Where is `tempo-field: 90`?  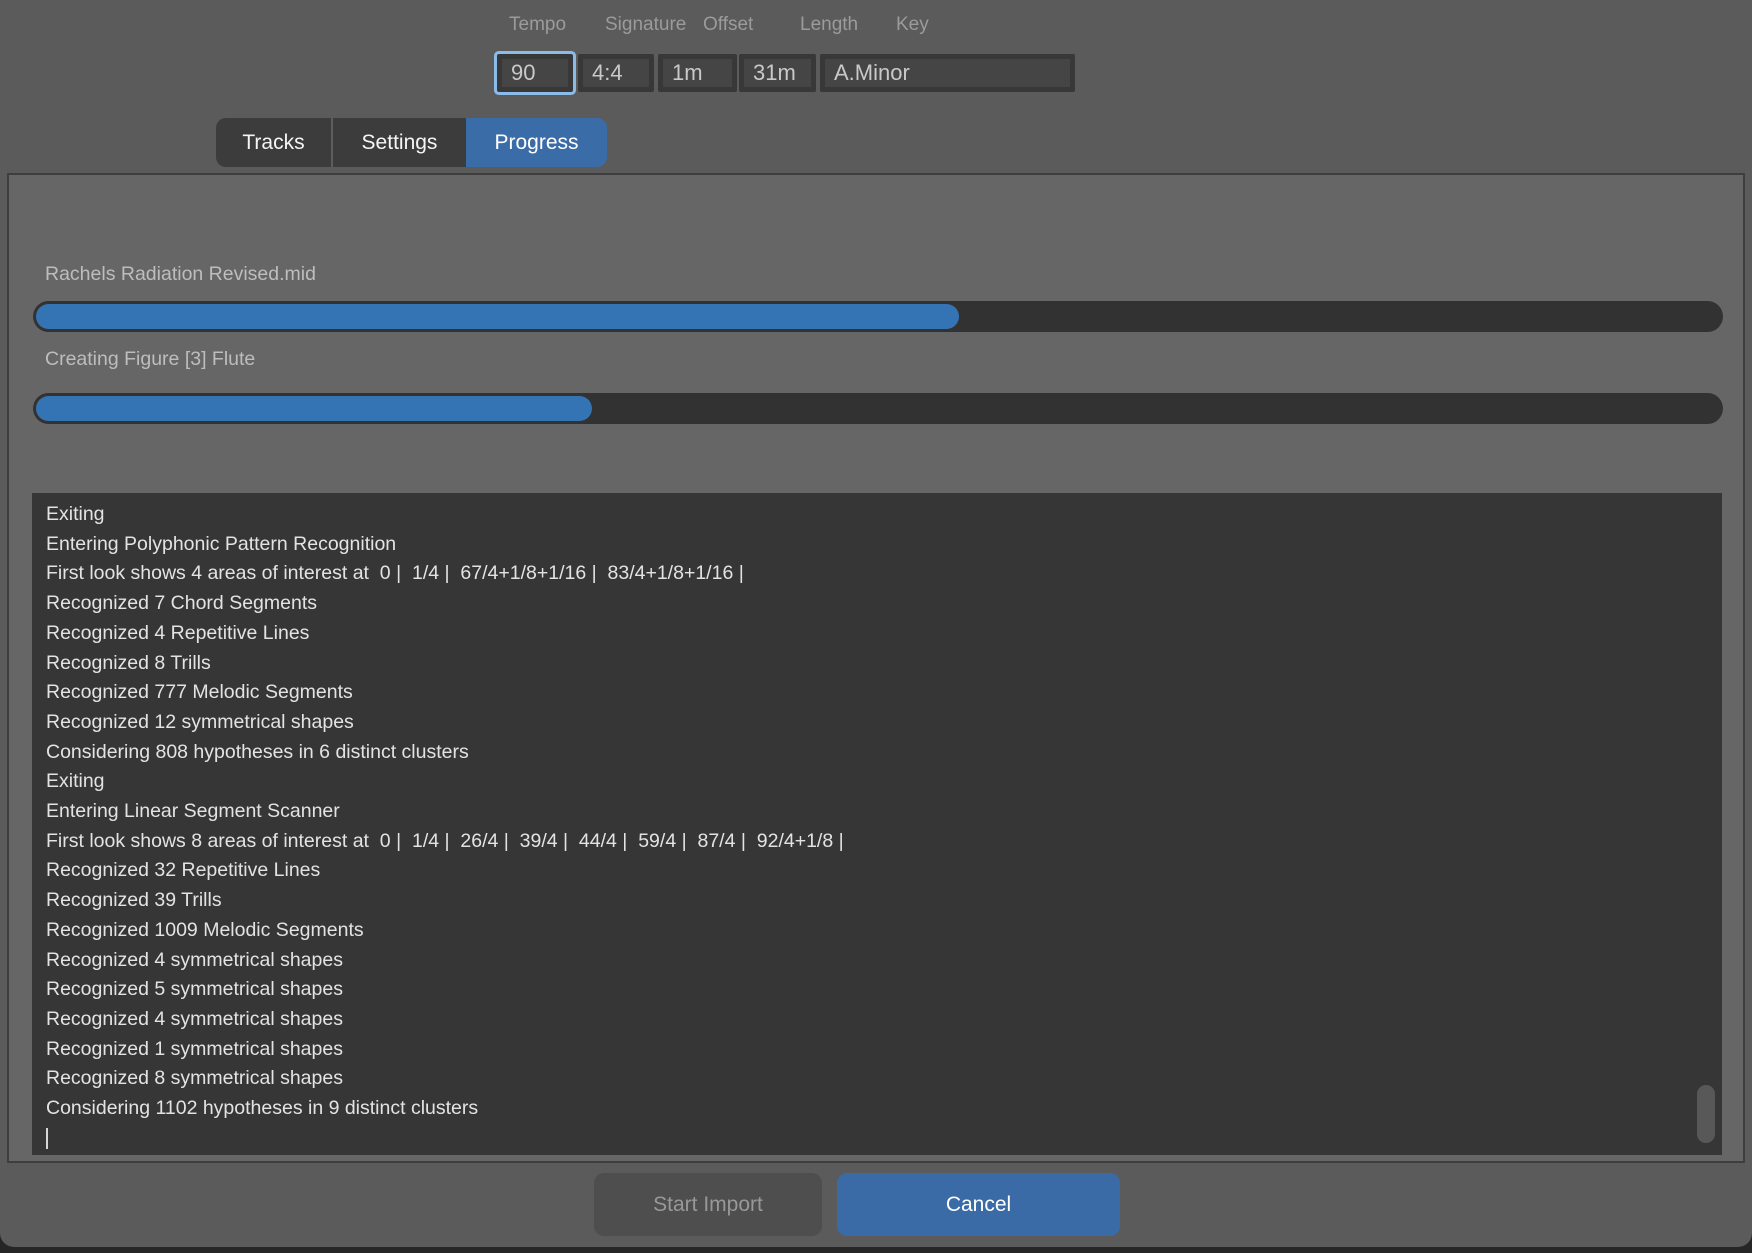 tempo-field: 90 is located at coordinates (535, 73).